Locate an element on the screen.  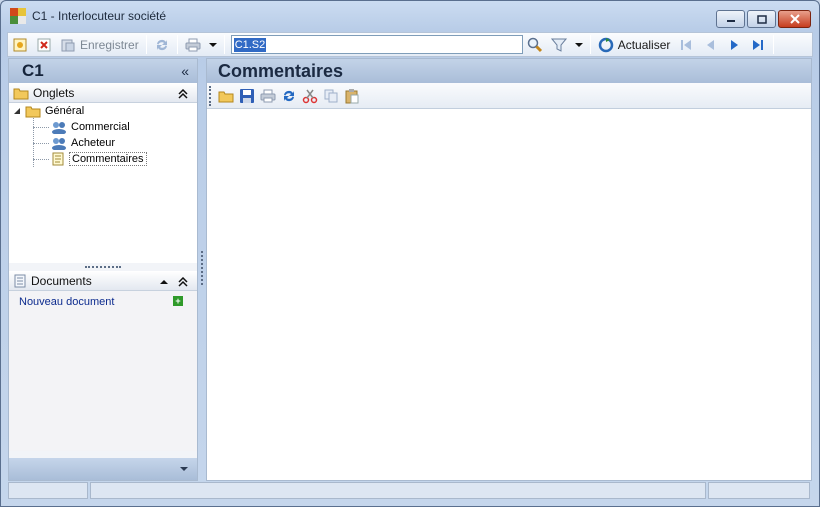
tabs-section-header: Onglets is located at coordinates (103, 93).